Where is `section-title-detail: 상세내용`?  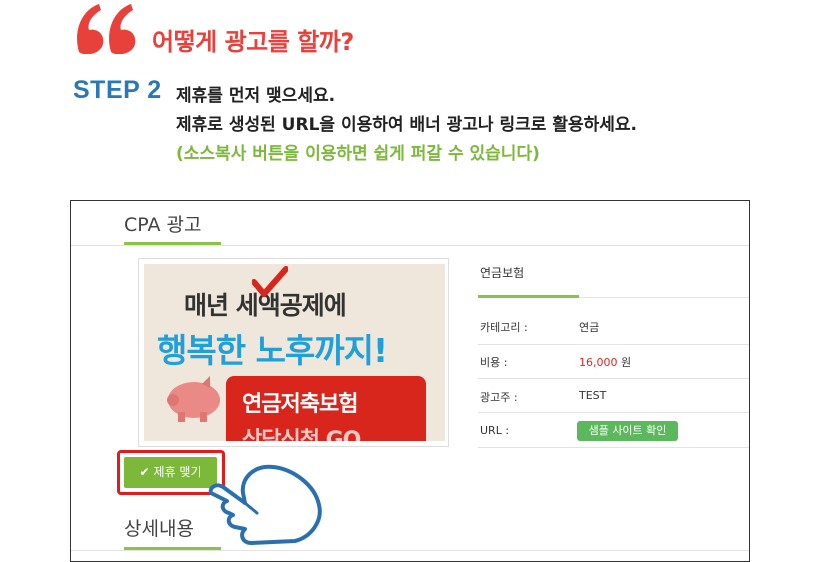 section-title-detail: 상세내용 is located at coordinates (159, 529).